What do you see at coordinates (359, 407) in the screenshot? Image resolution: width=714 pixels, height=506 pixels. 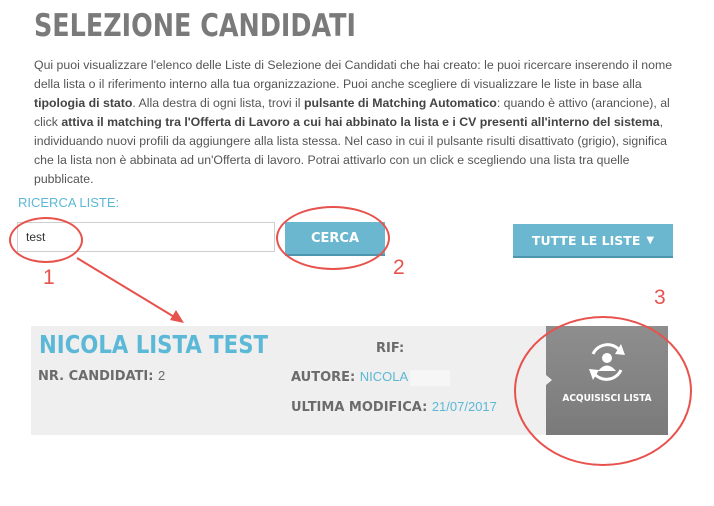 I see `last-modified-label: ULTIMA MODIFICA:` at bounding box center [359, 407].